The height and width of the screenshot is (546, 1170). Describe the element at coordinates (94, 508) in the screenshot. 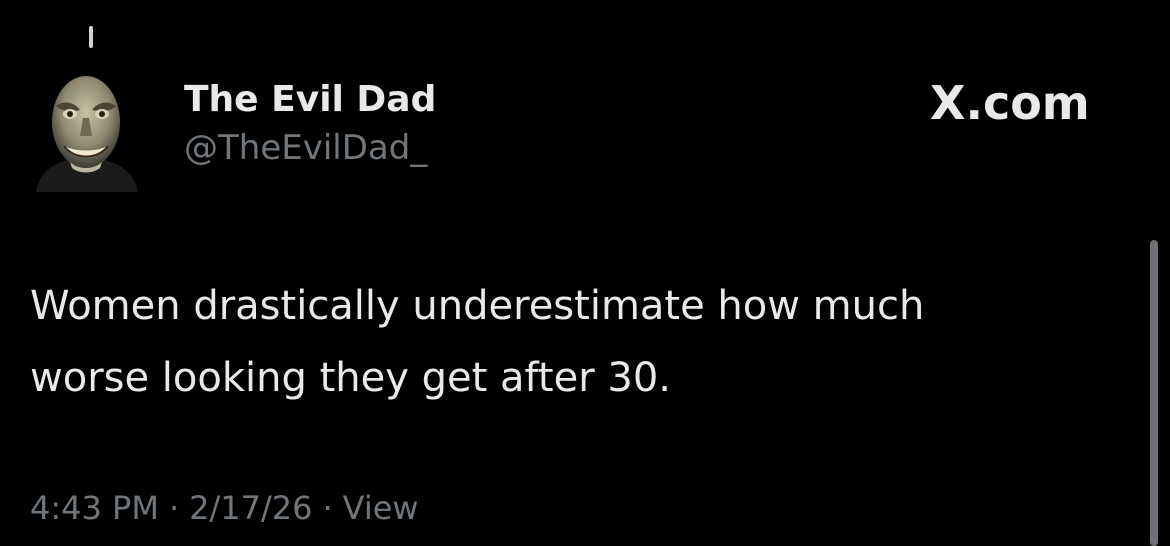

I see `tweet-time: 4:43 PM` at that location.